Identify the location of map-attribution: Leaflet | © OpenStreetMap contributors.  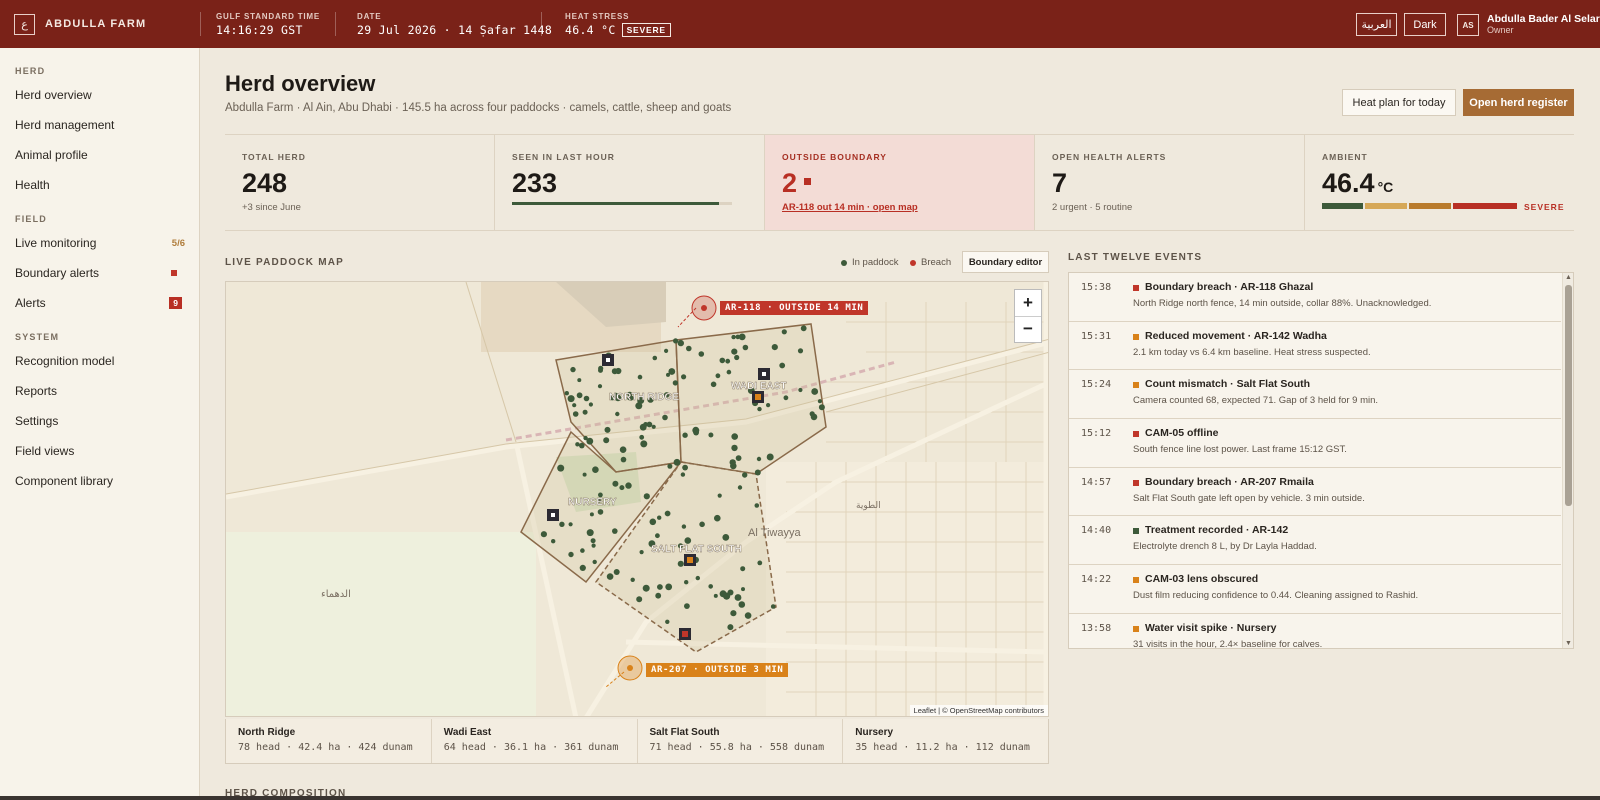
(978, 710).